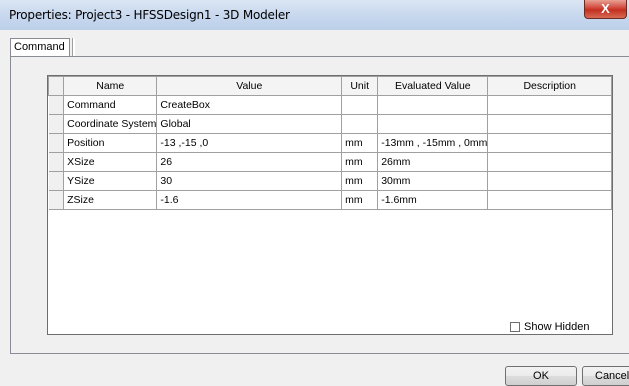  I want to click on value-cell: CreateBox, so click(249, 105).